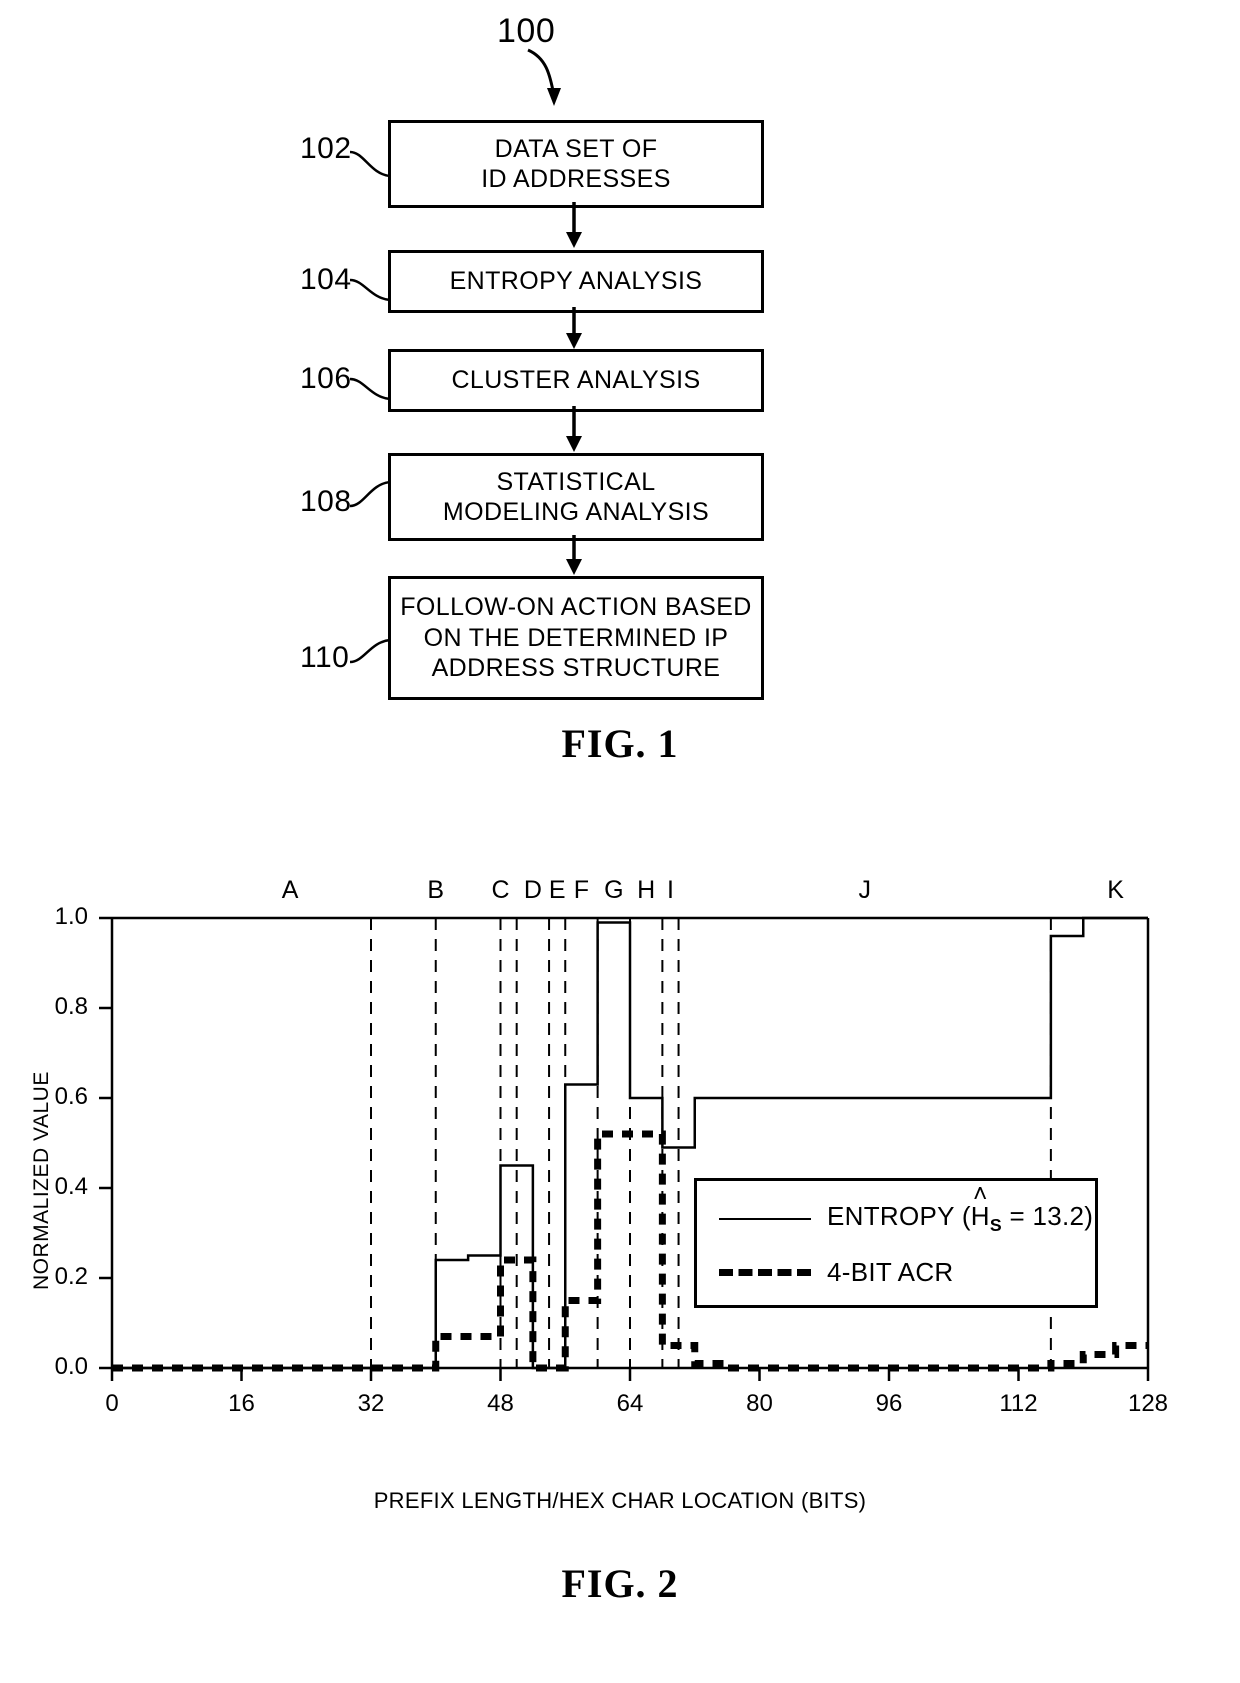 This screenshot has height=1683, width=1240. Describe the element at coordinates (326, 279) in the screenshot. I see `step-ref-104: 104` at that location.